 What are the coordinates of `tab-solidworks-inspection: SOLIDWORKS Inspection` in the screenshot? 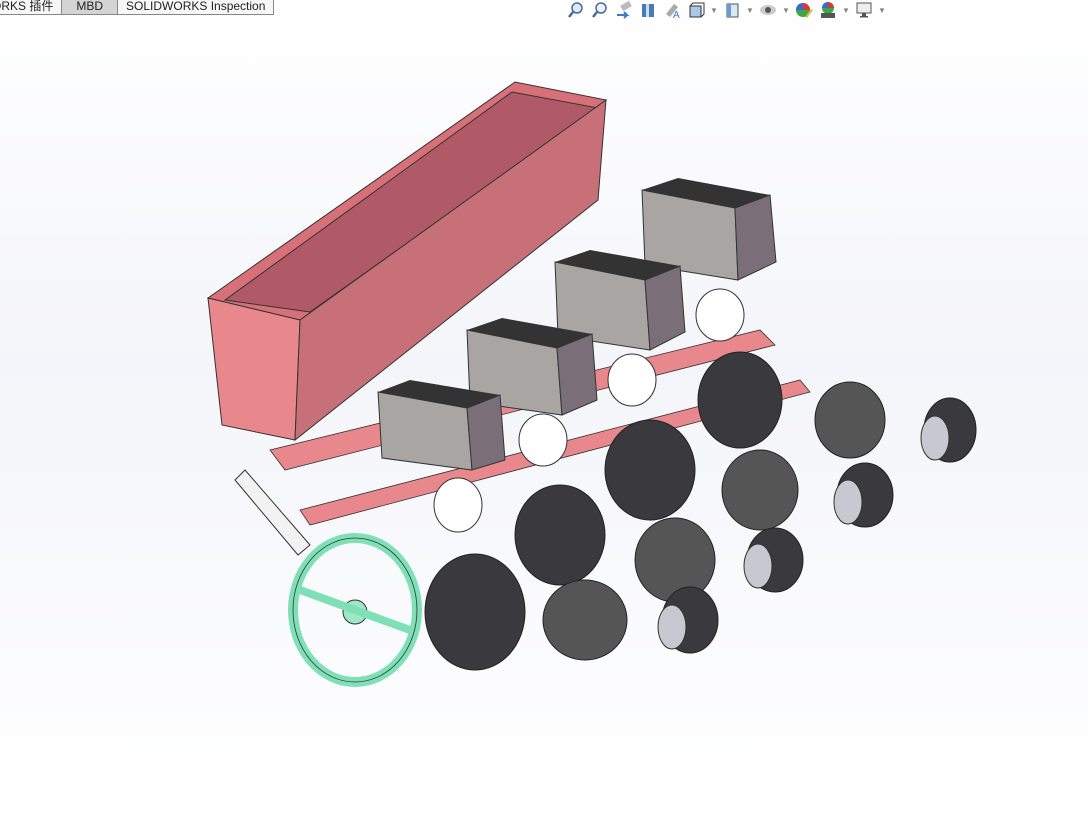 It's located at (196, 7).